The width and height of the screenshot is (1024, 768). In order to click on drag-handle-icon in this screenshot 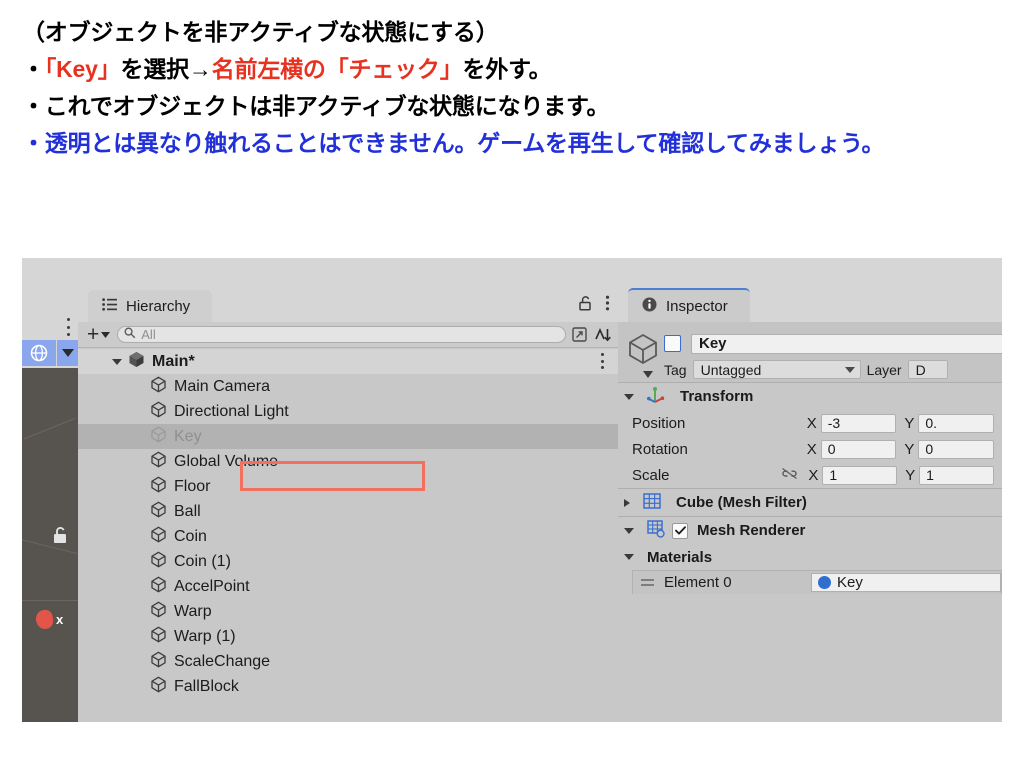, I will do `click(647, 582)`.